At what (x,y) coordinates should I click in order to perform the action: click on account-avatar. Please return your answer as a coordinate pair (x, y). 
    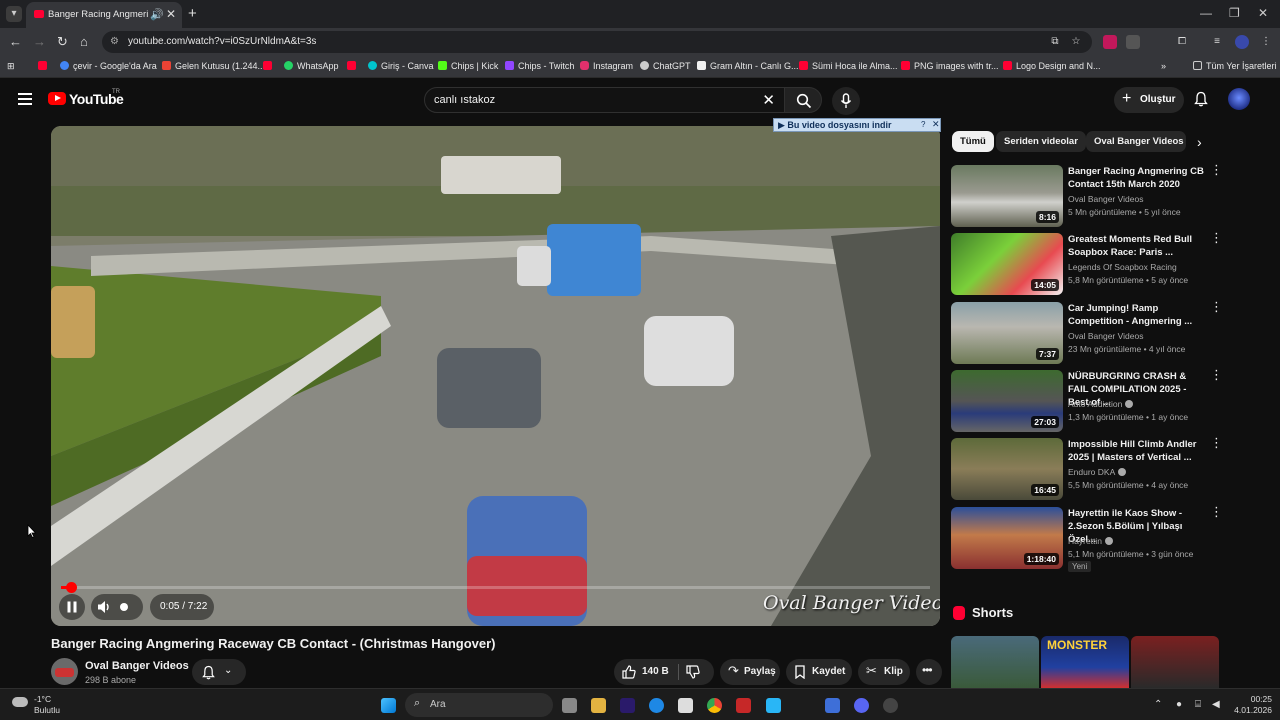
    Looking at the image, I should click on (1239, 99).